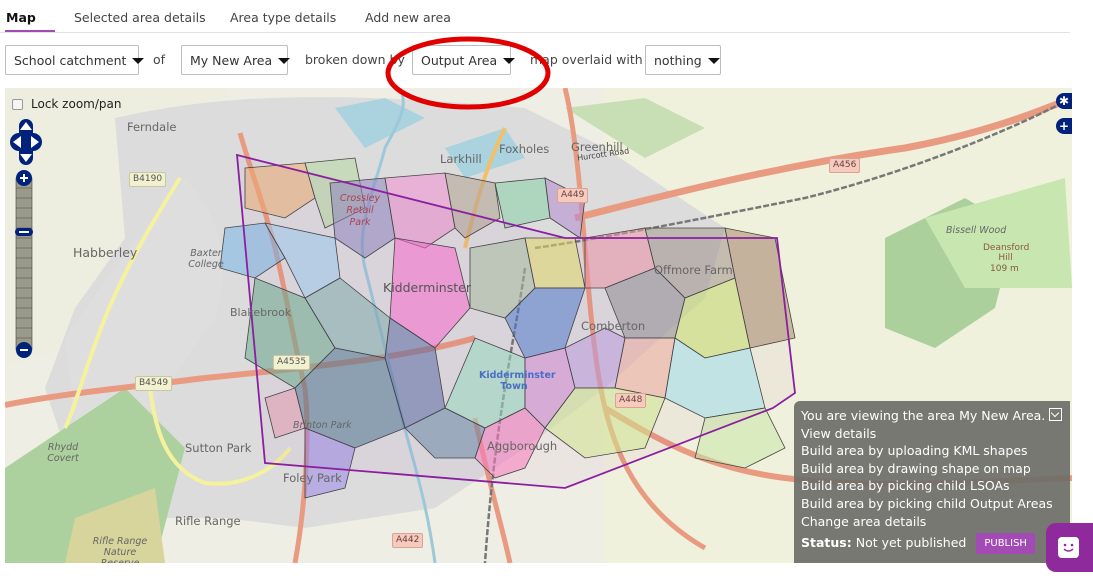  I want to click on publish-button: PUBLISH, so click(1005, 544).